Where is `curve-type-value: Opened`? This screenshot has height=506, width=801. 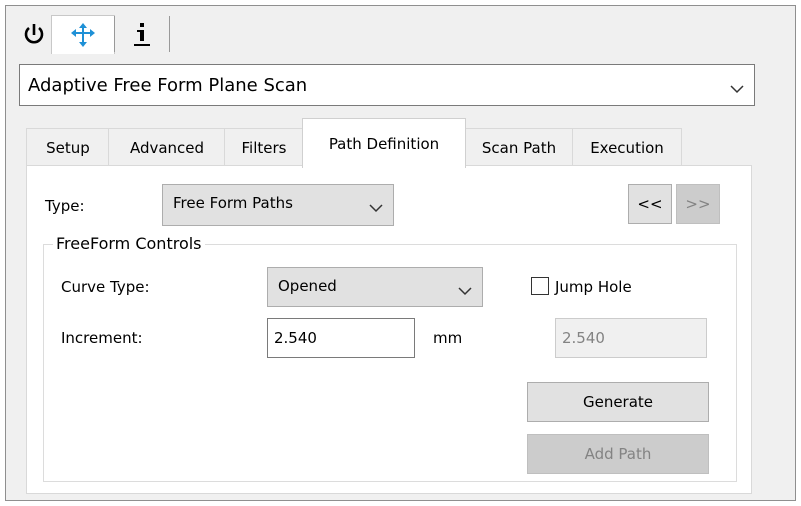 curve-type-value: Opened is located at coordinates (307, 286).